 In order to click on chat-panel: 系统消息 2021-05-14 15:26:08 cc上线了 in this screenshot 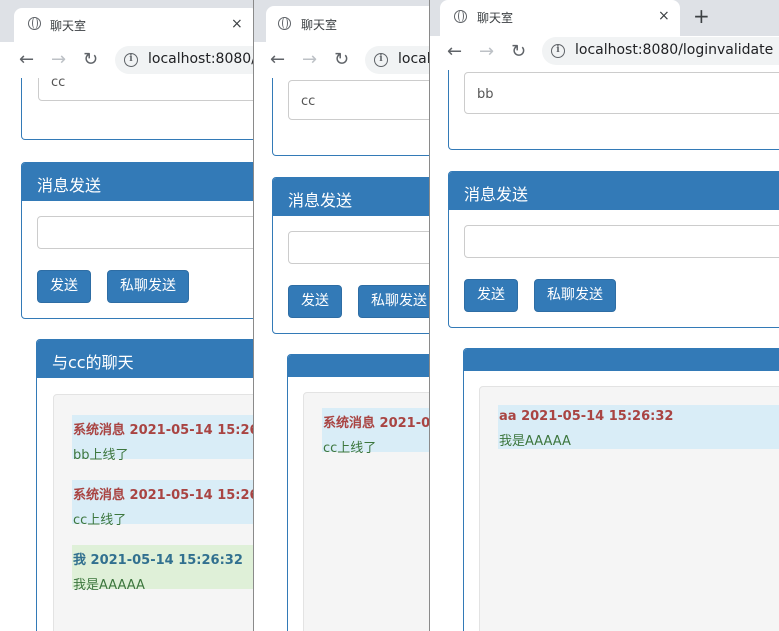, I will do `click(358, 492)`.